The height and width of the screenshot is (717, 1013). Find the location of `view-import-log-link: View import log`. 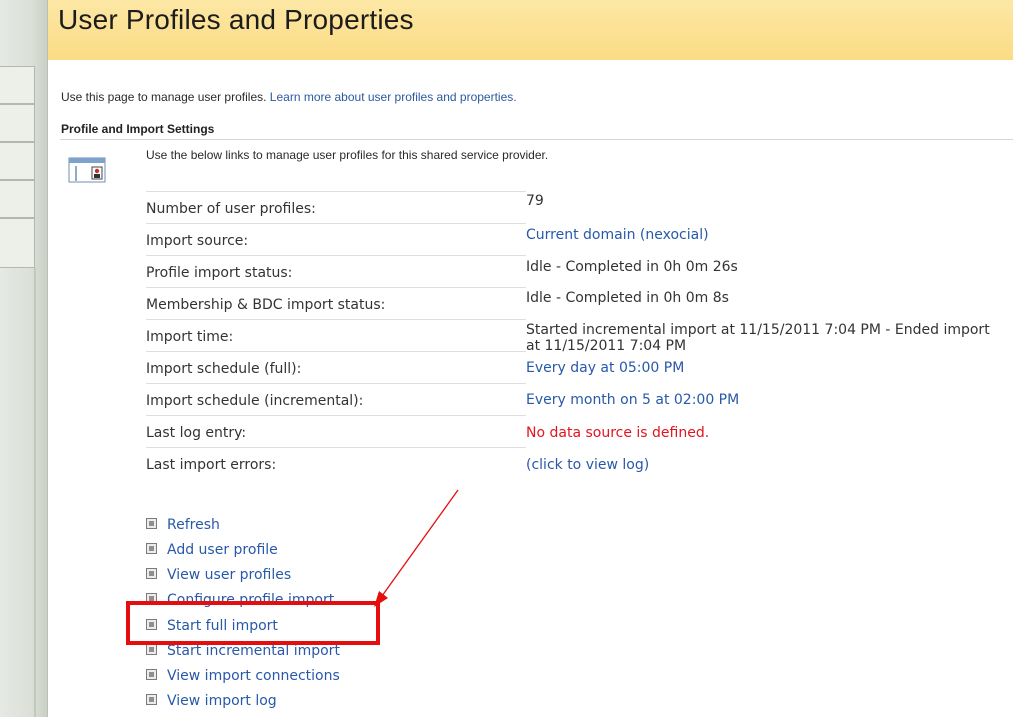

view-import-log-link: View import log is located at coordinates (211, 703).